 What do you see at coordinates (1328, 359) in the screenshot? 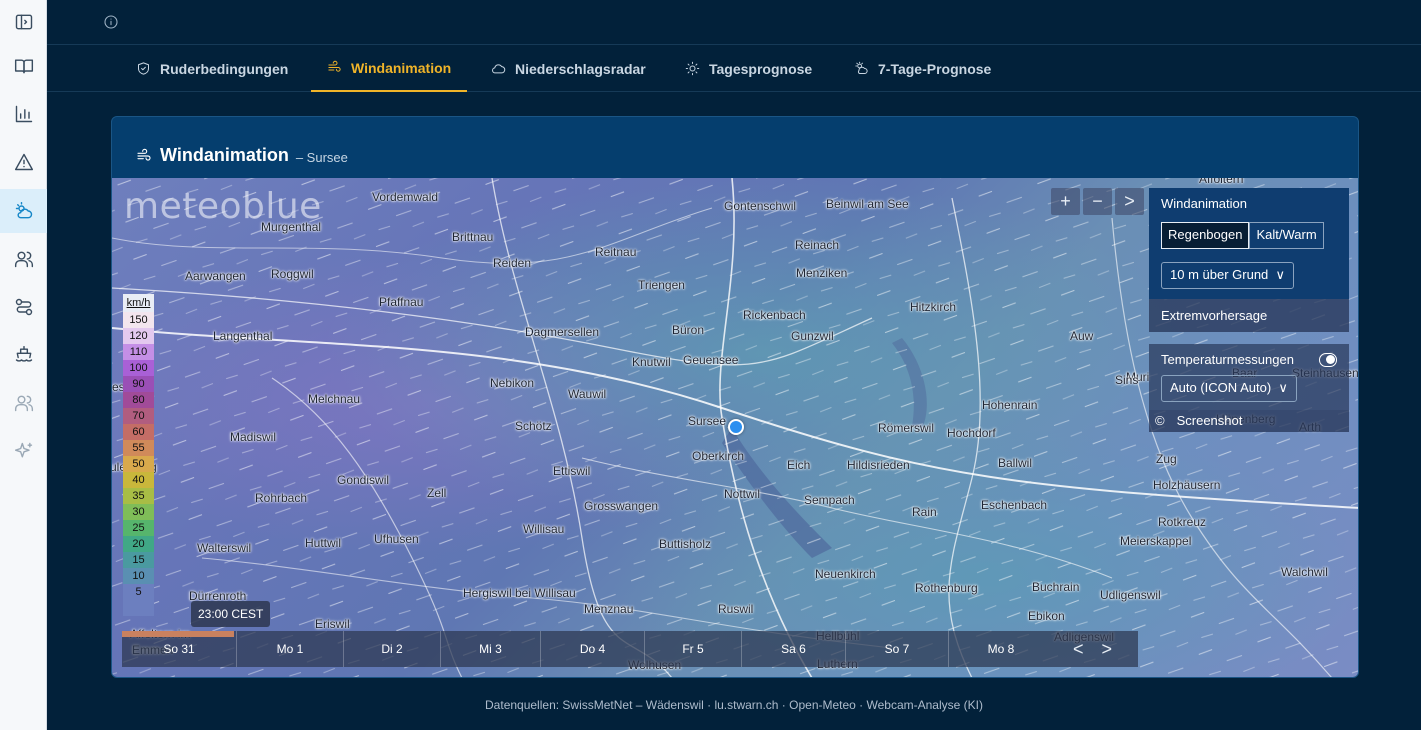
I see `temperature-toggle` at bounding box center [1328, 359].